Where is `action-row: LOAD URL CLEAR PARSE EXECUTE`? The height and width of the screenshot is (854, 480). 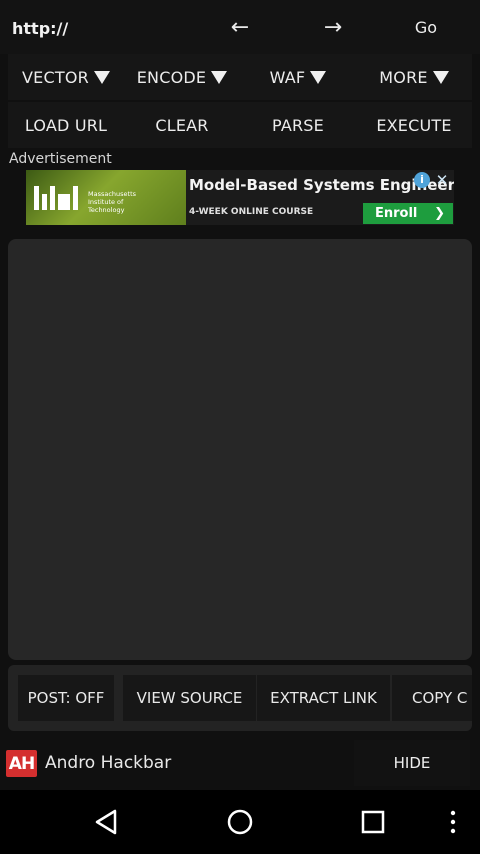
action-row: LOAD URL CLEAR PARSE EXECUTE is located at coordinates (240, 125).